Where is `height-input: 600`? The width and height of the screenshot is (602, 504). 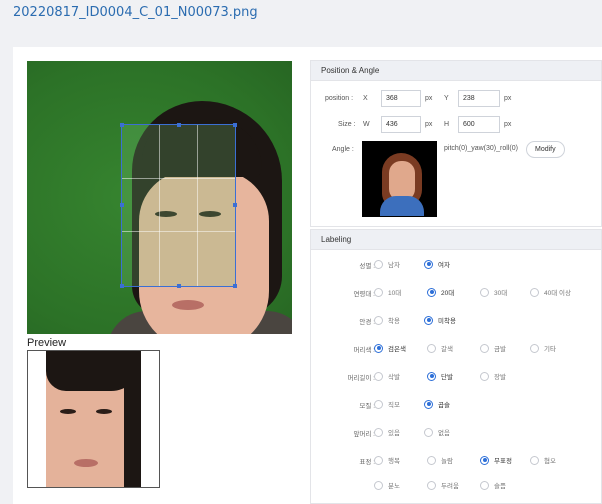 height-input: 600 is located at coordinates (479, 124).